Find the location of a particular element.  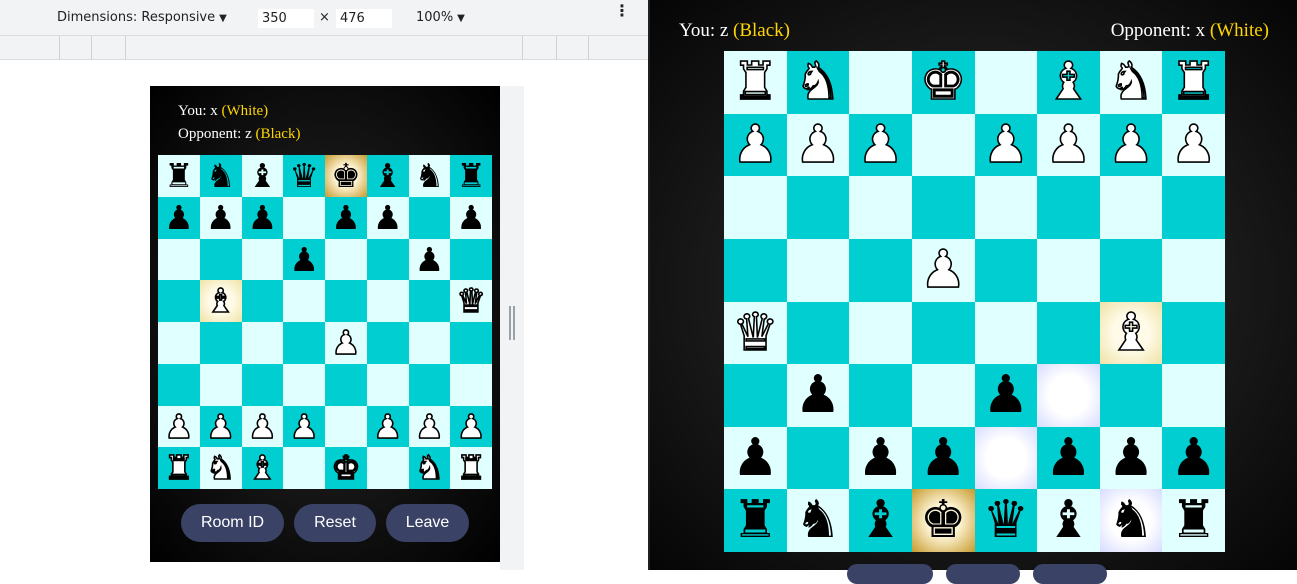

black-king-icon: ♚ is located at coordinates (943, 520).